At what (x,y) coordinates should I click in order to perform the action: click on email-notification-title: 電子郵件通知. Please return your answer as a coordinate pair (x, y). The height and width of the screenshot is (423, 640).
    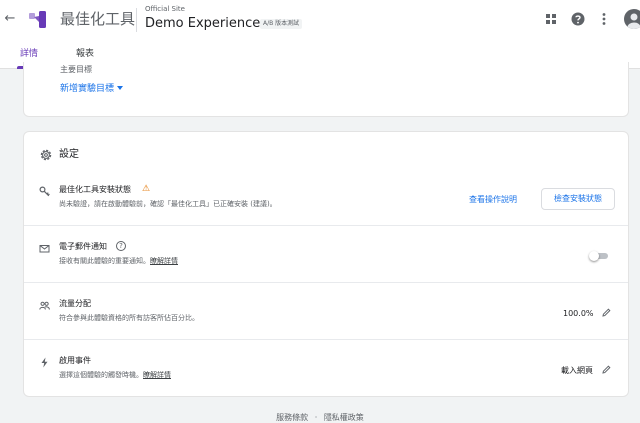
    Looking at the image, I should click on (83, 246).